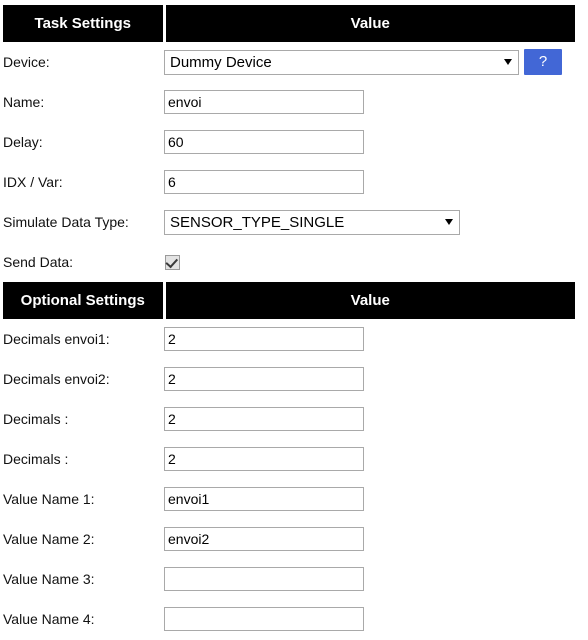 Image resolution: width=588 pixels, height=640 pixels. What do you see at coordinates (83, 379) in the screenshot?
I see `label-decimals-envoi2: Decimals envoi2:` at bounding box center [83, 379].